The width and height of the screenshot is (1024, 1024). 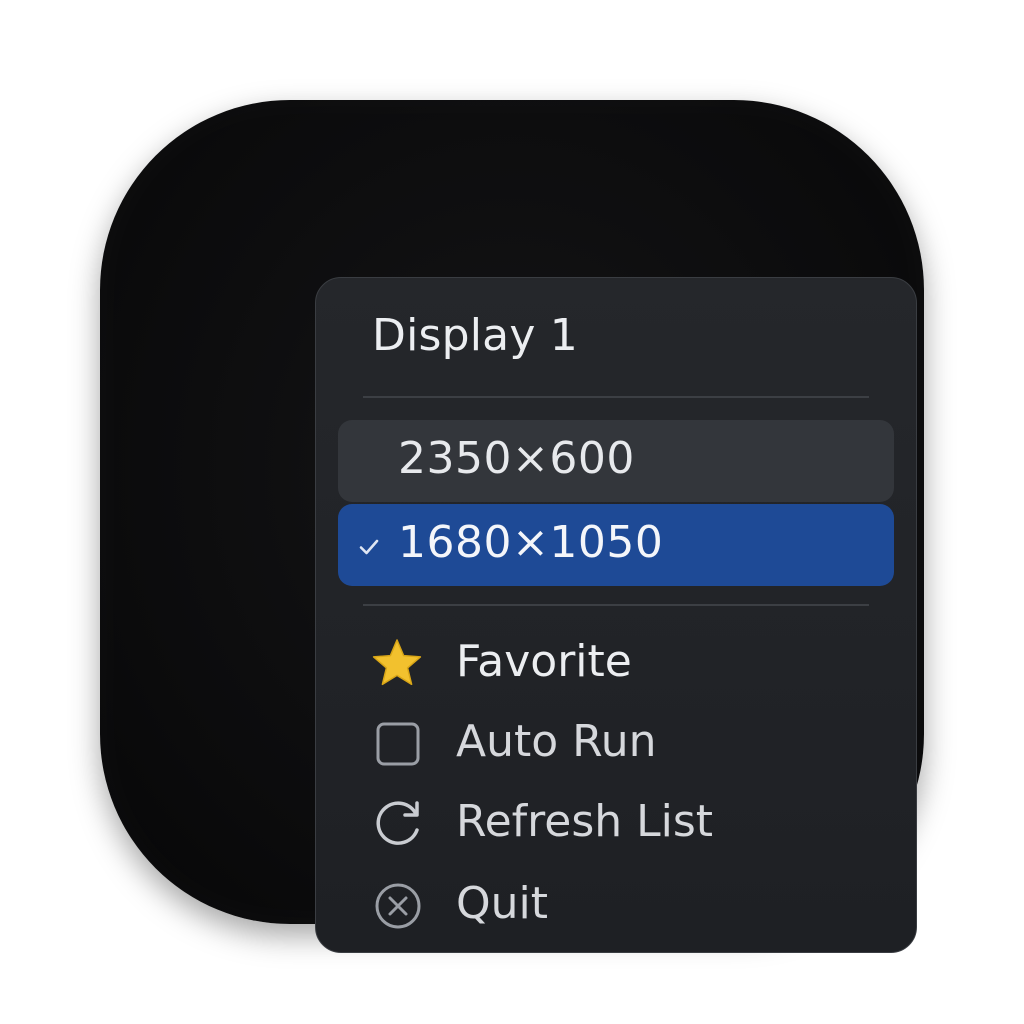 What do you see at coordinates (516, 458) in the screenshot?
I see `resolution-label: 2350×600` at bounding box center [516, 458].